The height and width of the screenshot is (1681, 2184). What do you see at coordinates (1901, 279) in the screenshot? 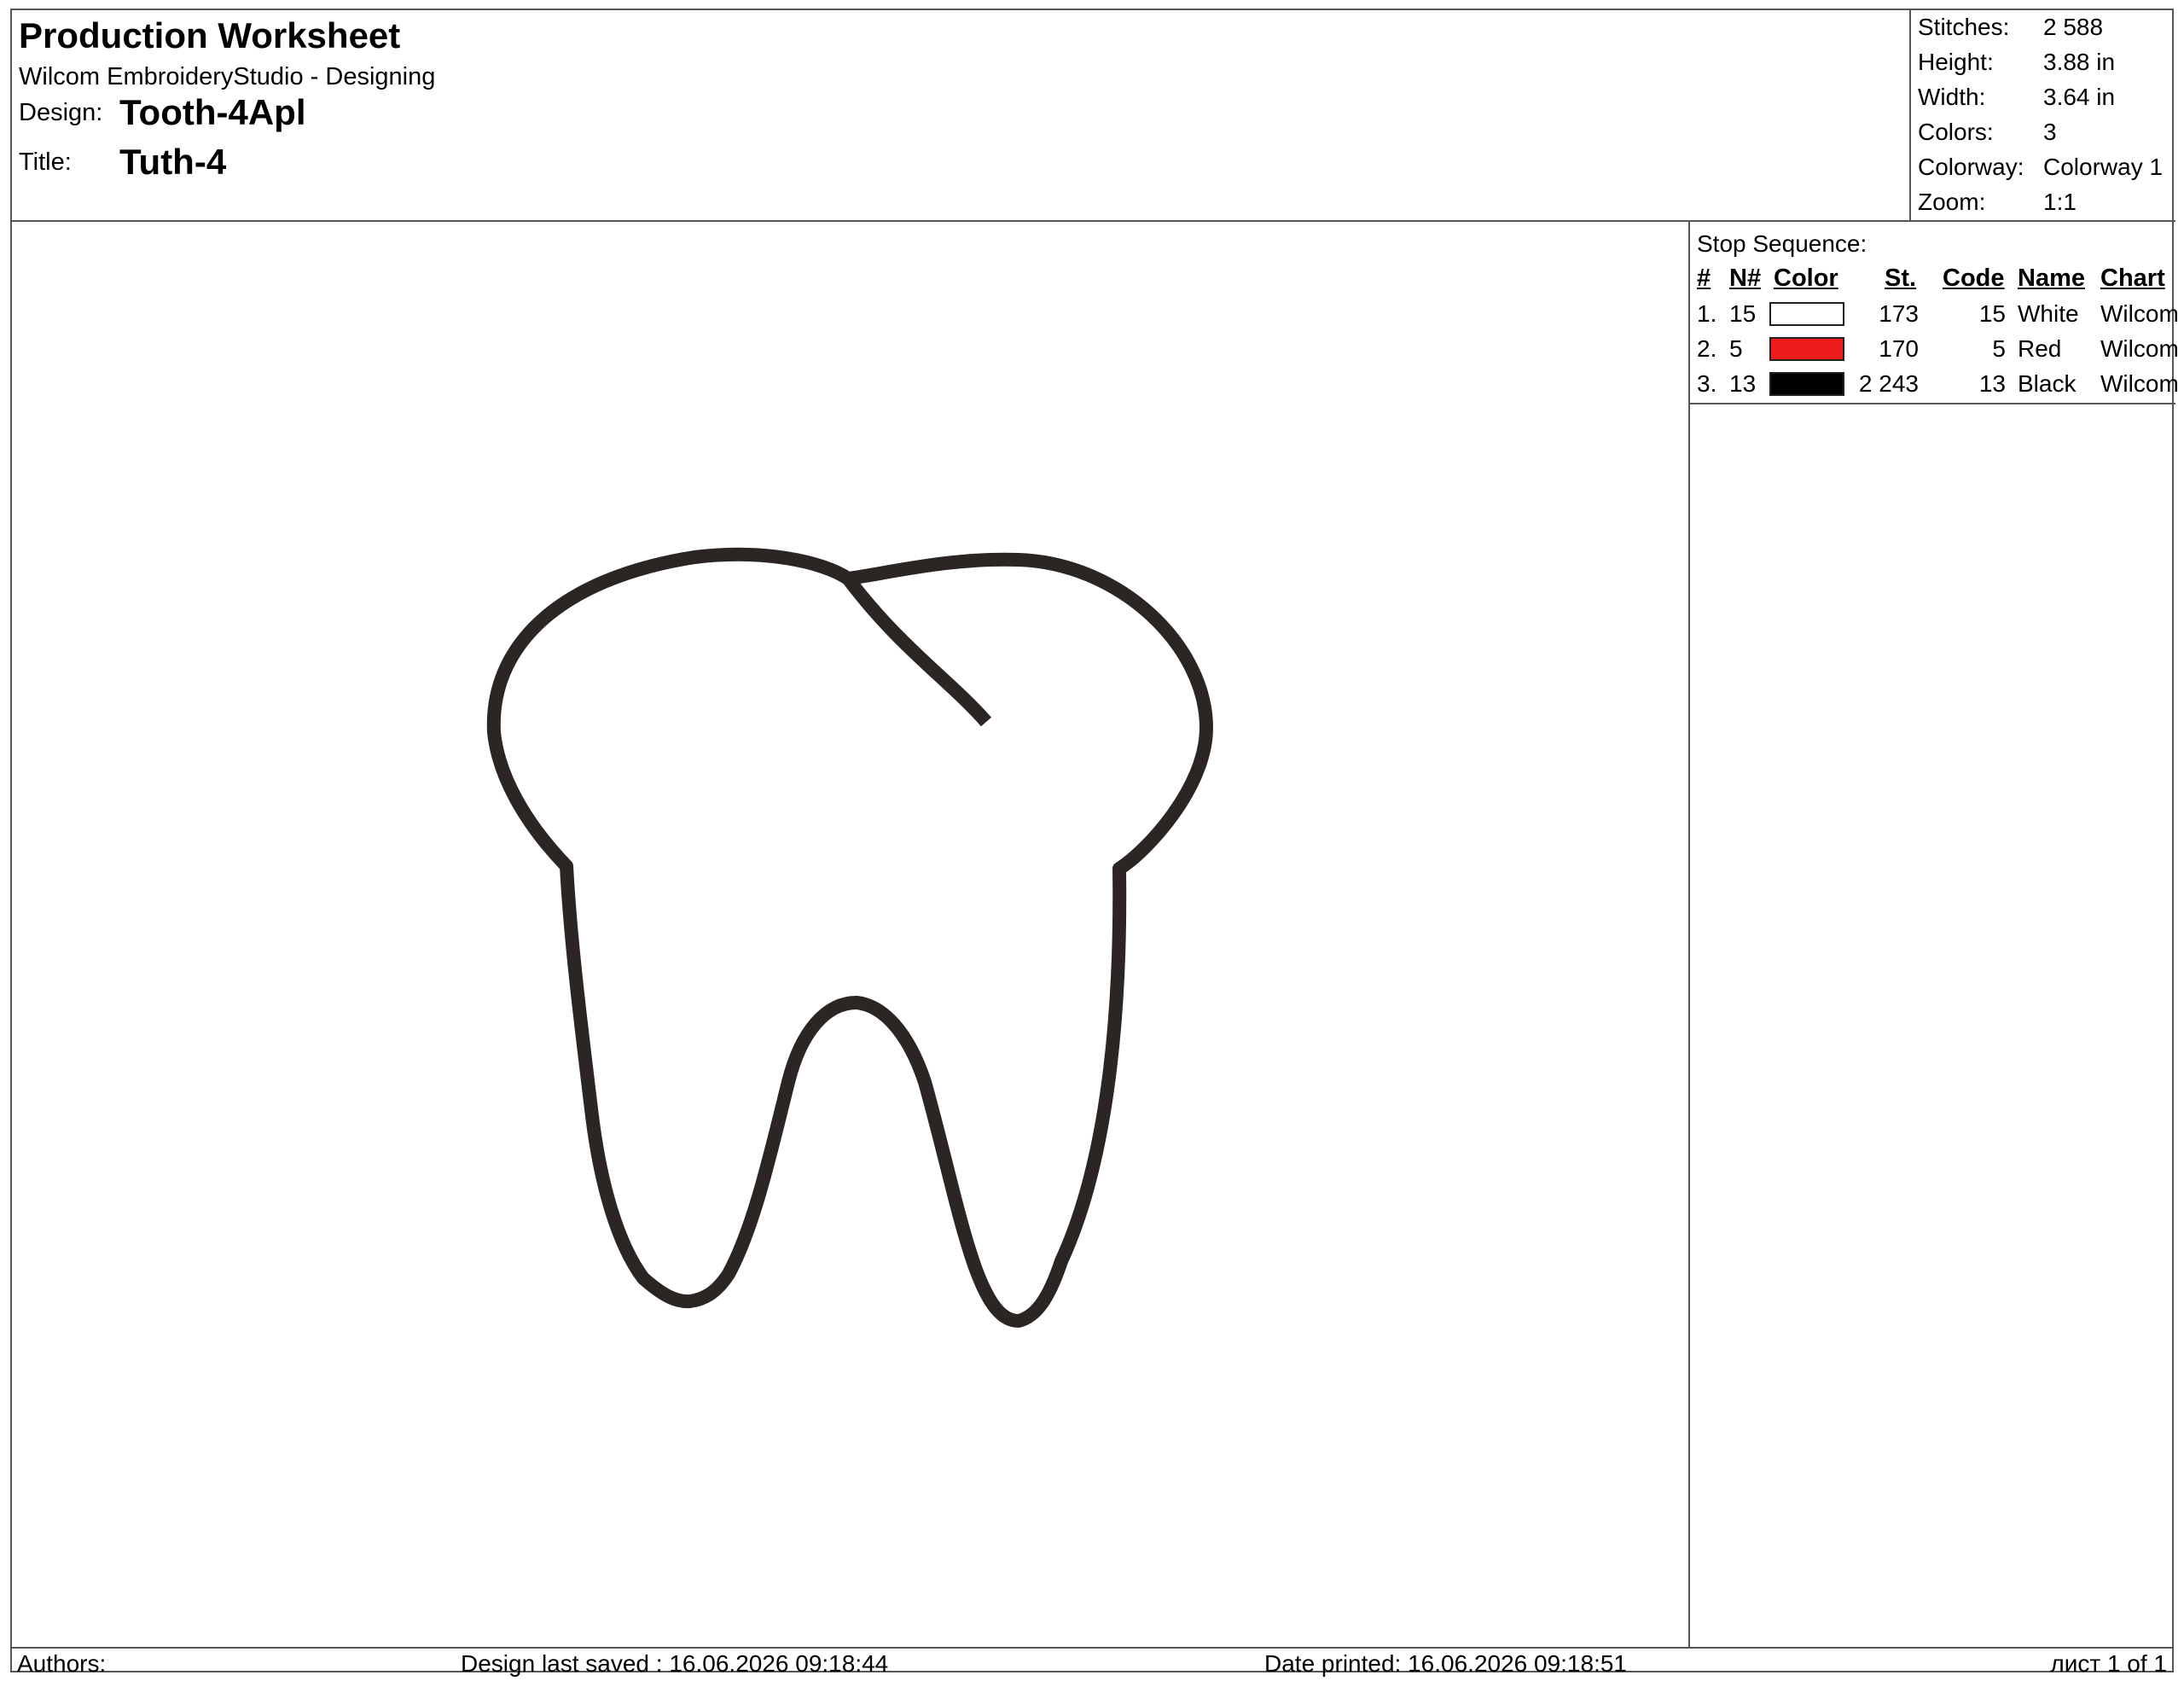
I see `col-header-st: St.` at bounding box center [1901, 279].